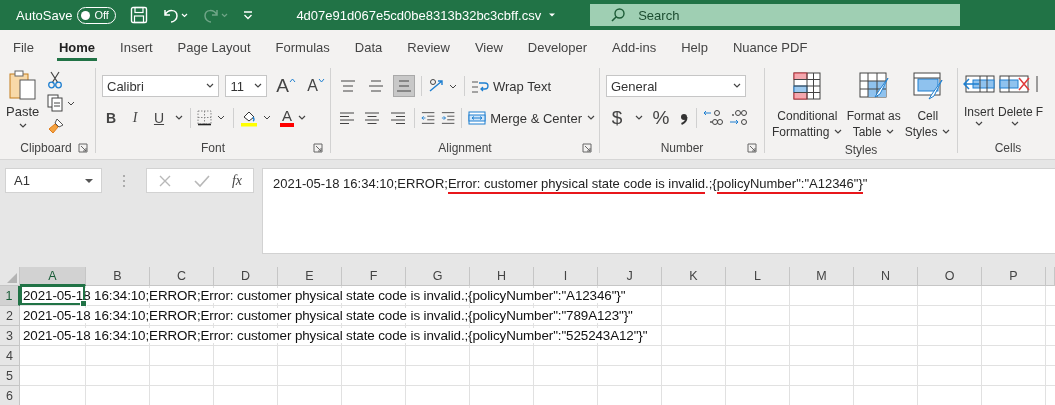  I want to click on underline-button: U, so click(159, 118).